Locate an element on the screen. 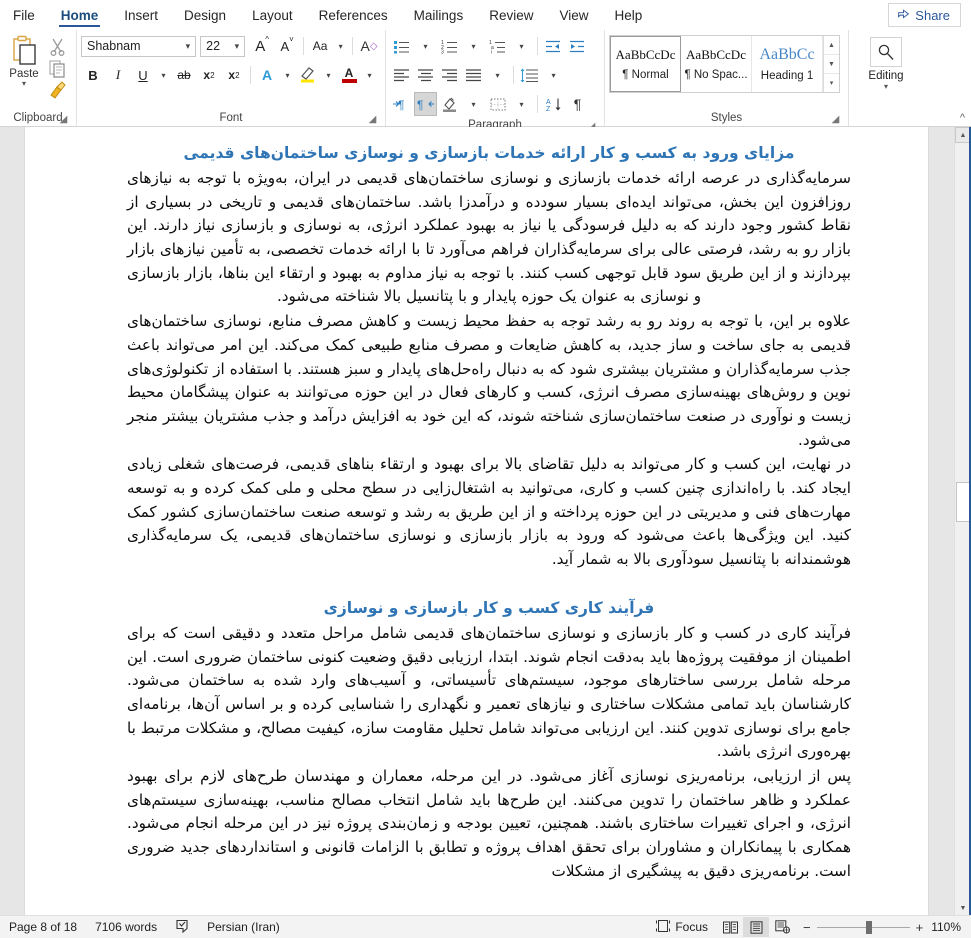  underline-button: U is located at coordinates (143, 75).